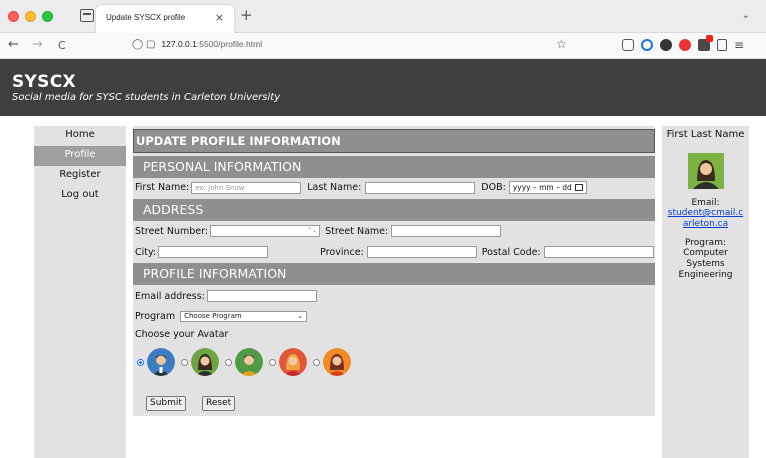 This screenshot has width=766, height=458. I want to click on left-nav: Home Profile Register Log out, so click(80, 292).